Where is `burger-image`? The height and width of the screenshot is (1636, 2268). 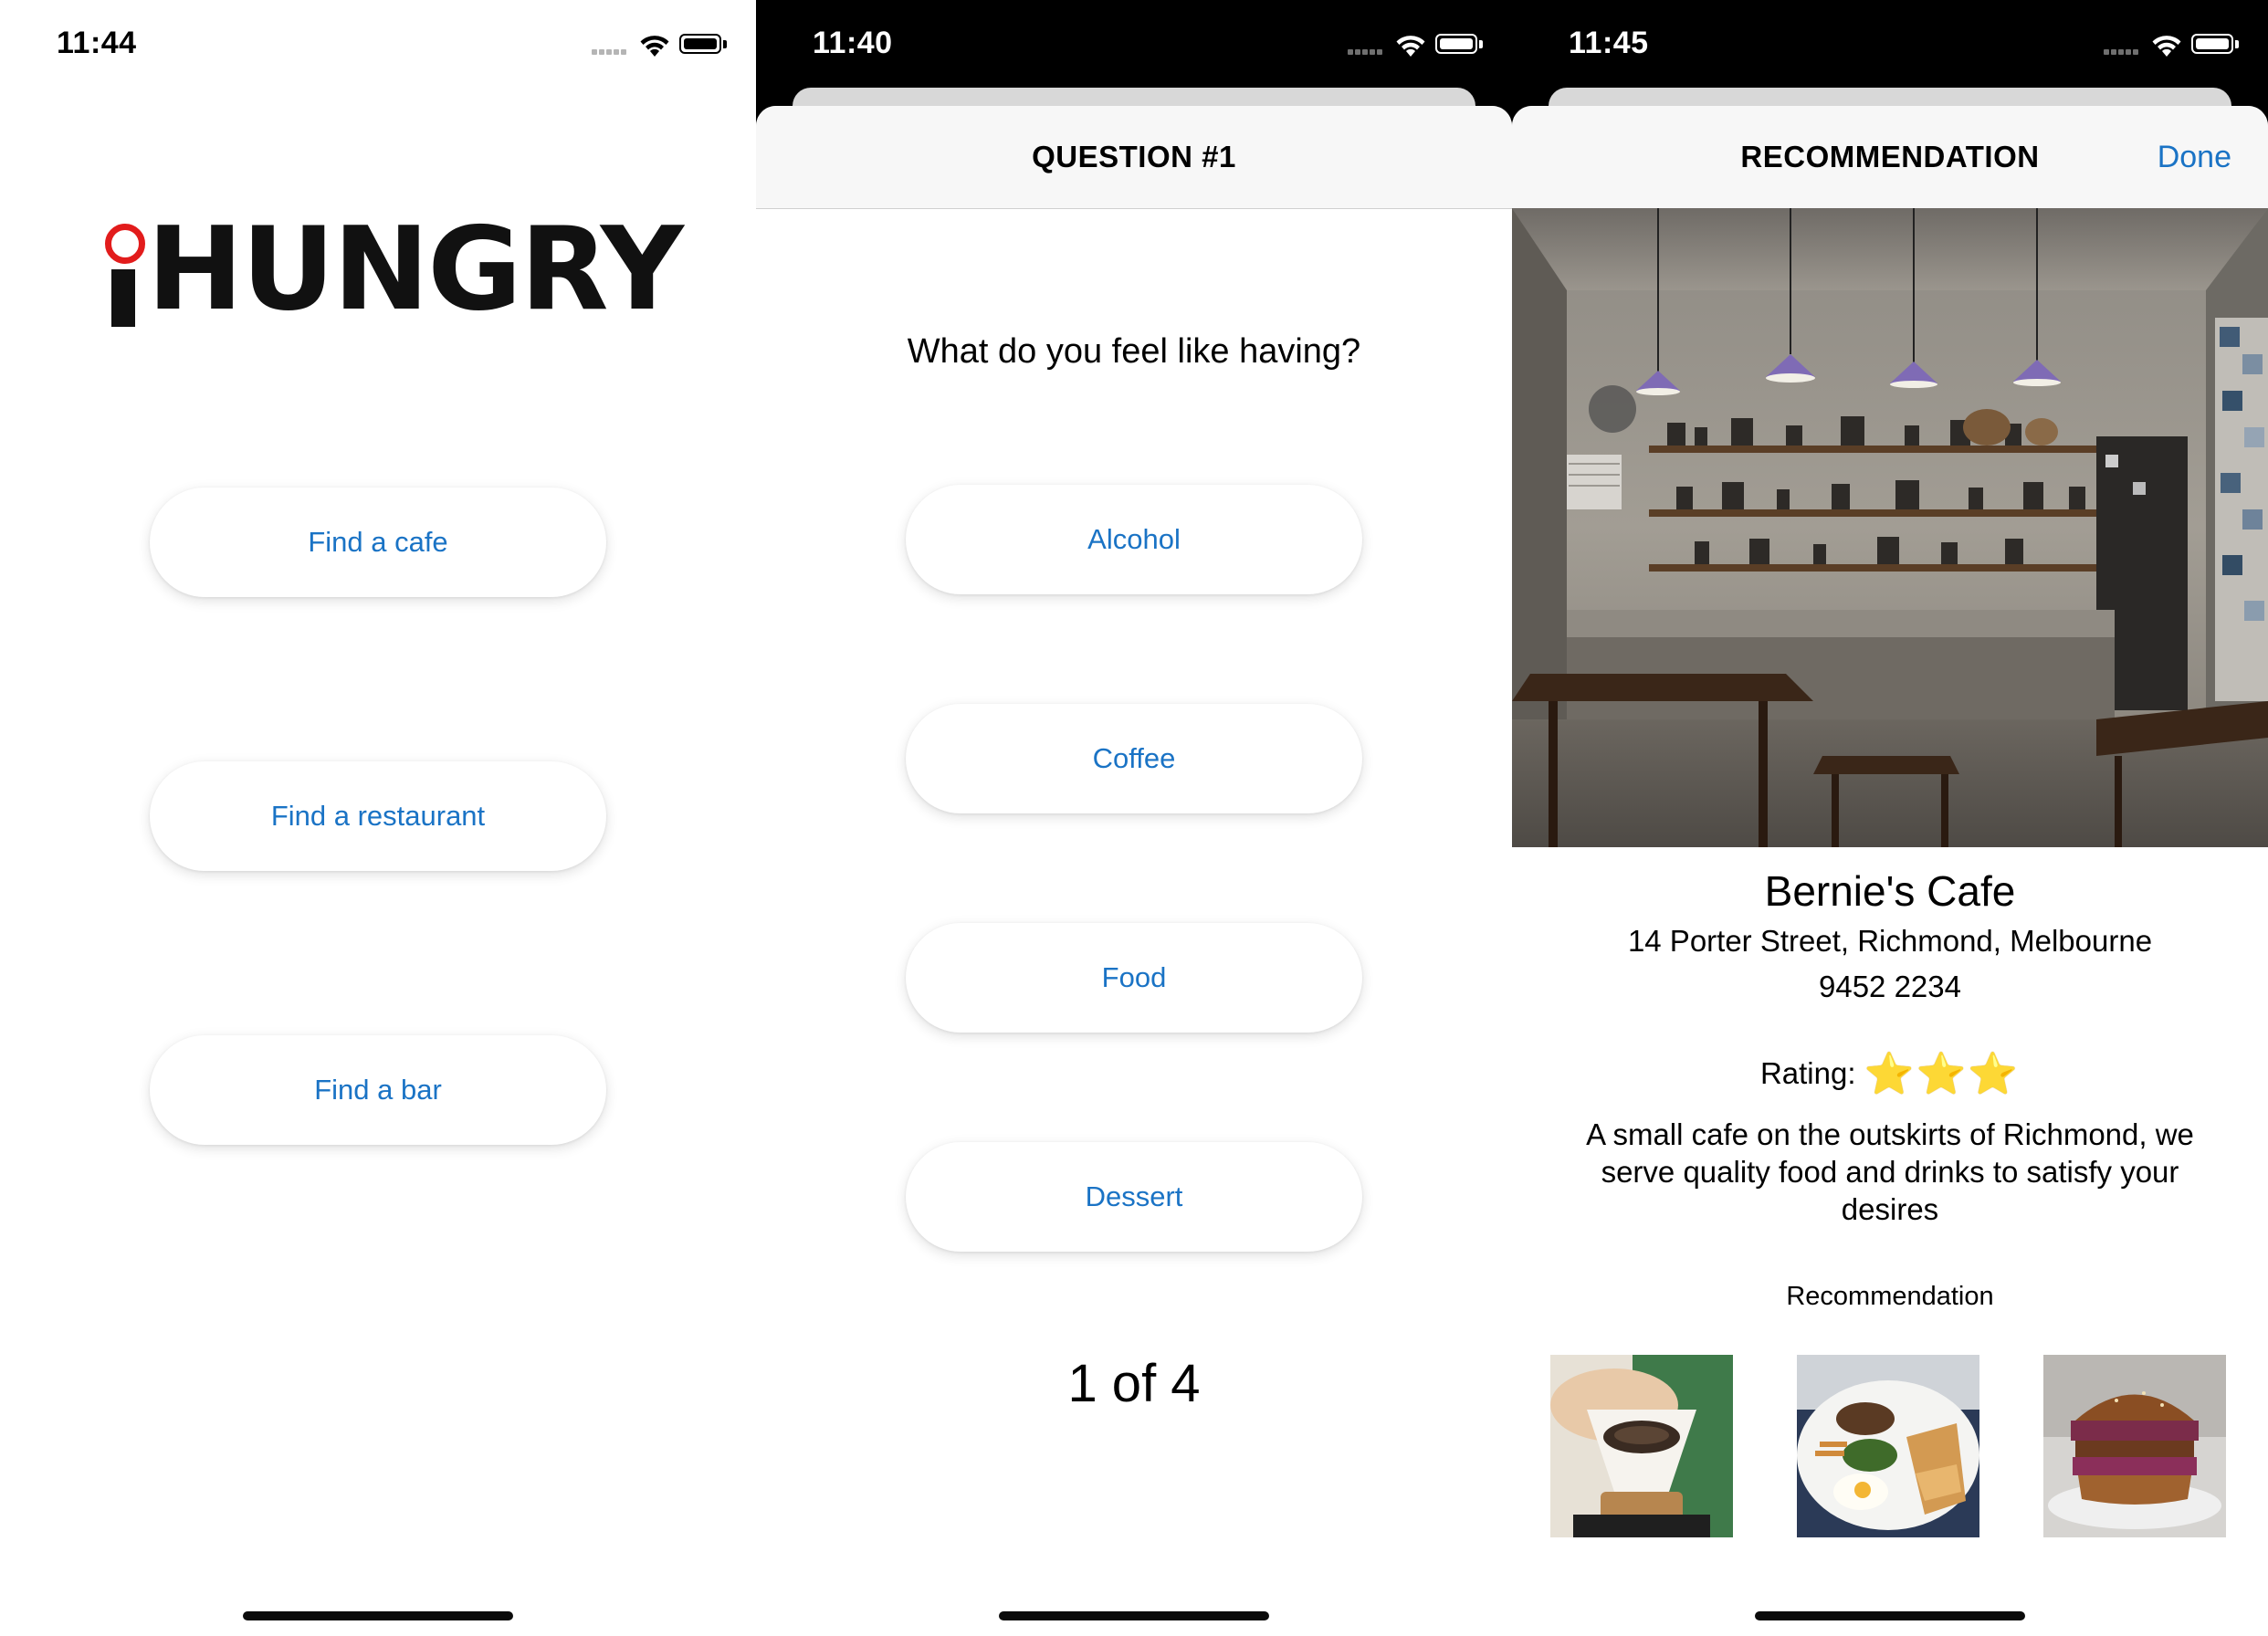
burger-image is located at coordinates (2135, 1446).